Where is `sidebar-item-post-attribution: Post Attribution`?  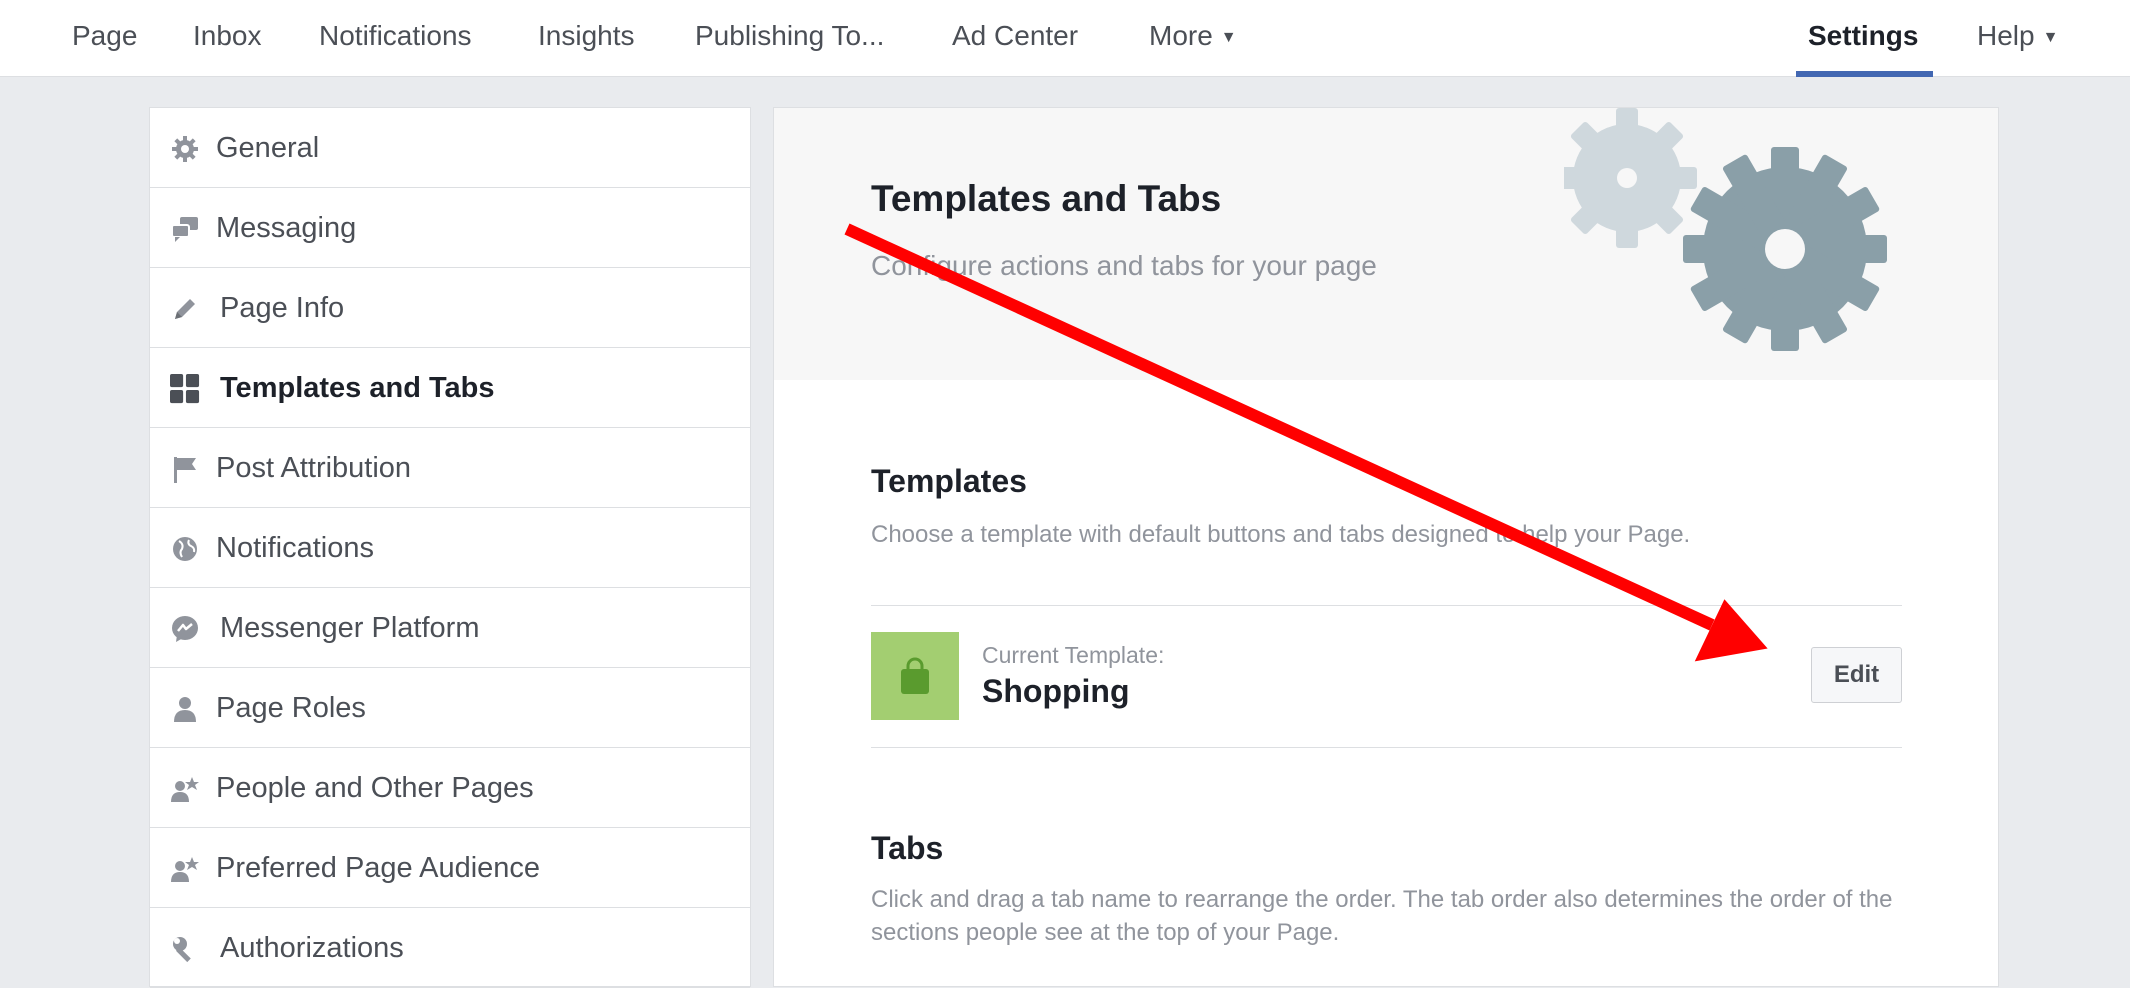 sidebar-item-post-attribution: Post Attribution is located at coordinates (450, 468).